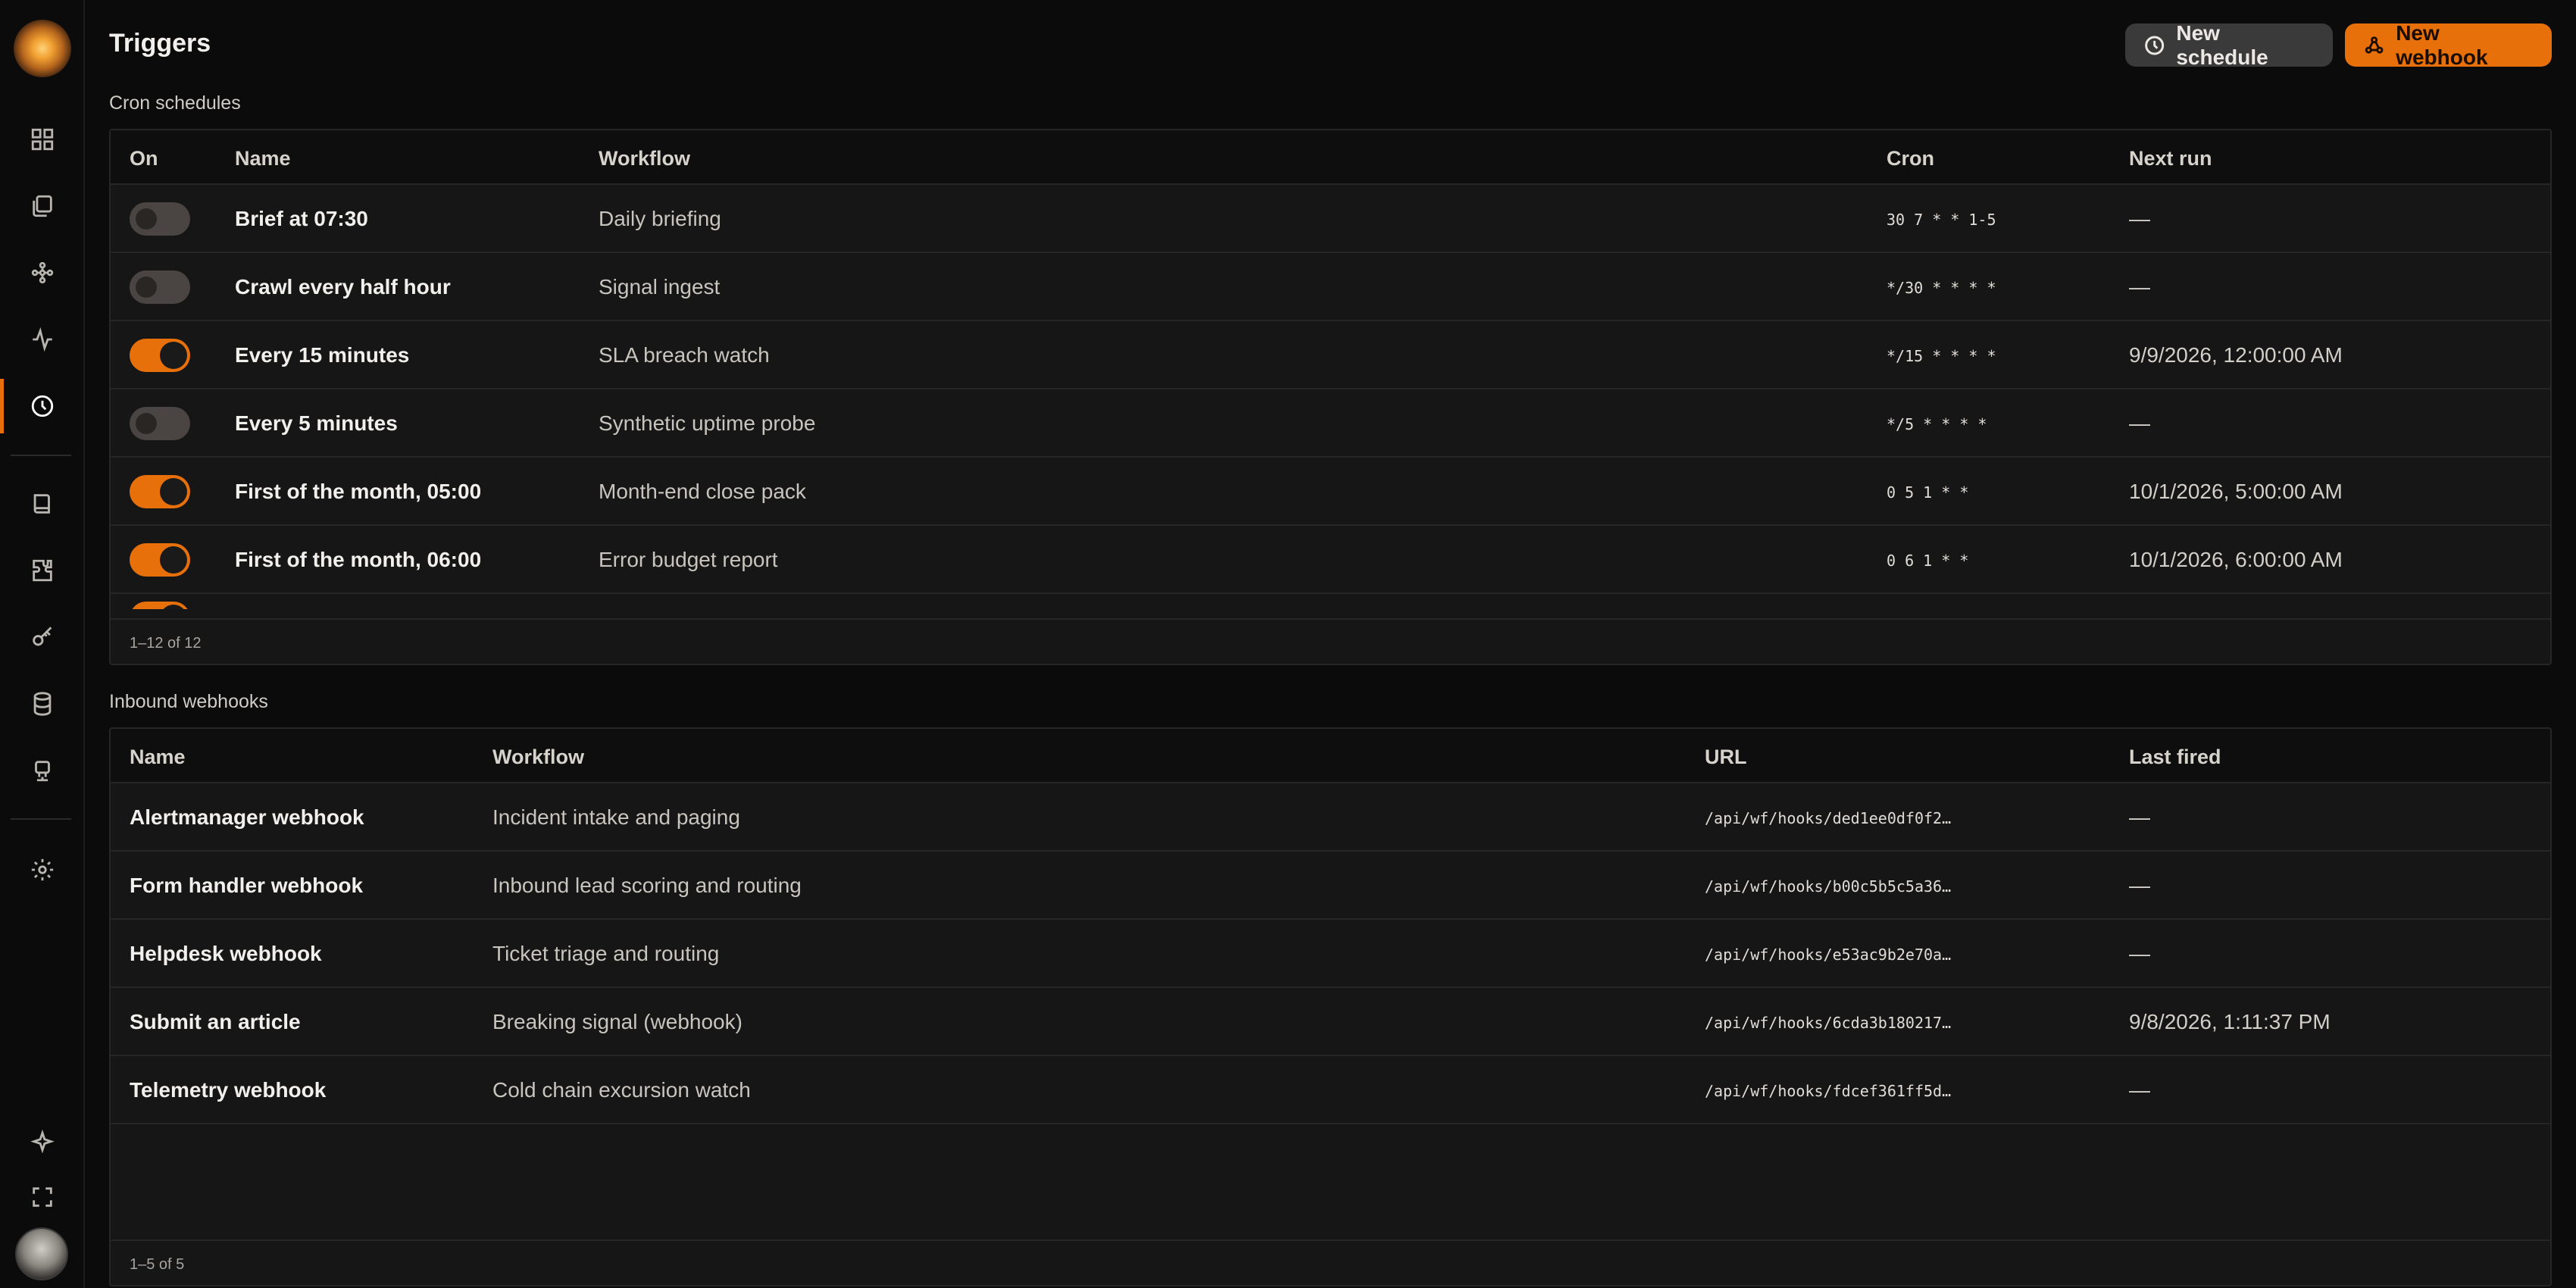 The image size is (2576, 1288). What do you see at coordinates (660, 219) in the screenshot?
I see `schedule-workflow: Daily briefing` at bounding box center [660, 219].